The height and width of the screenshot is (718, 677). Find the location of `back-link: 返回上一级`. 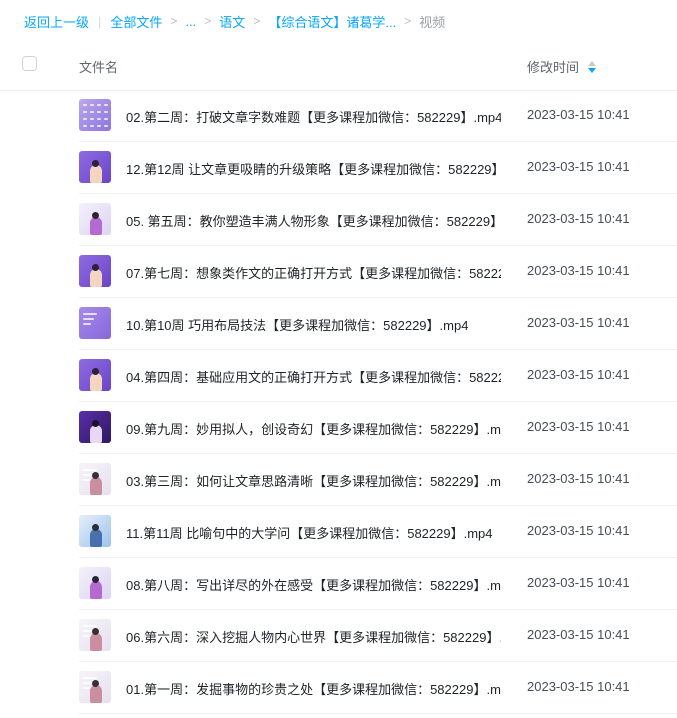

back-link: 返回上一级 is located at coordinates (56, 21).